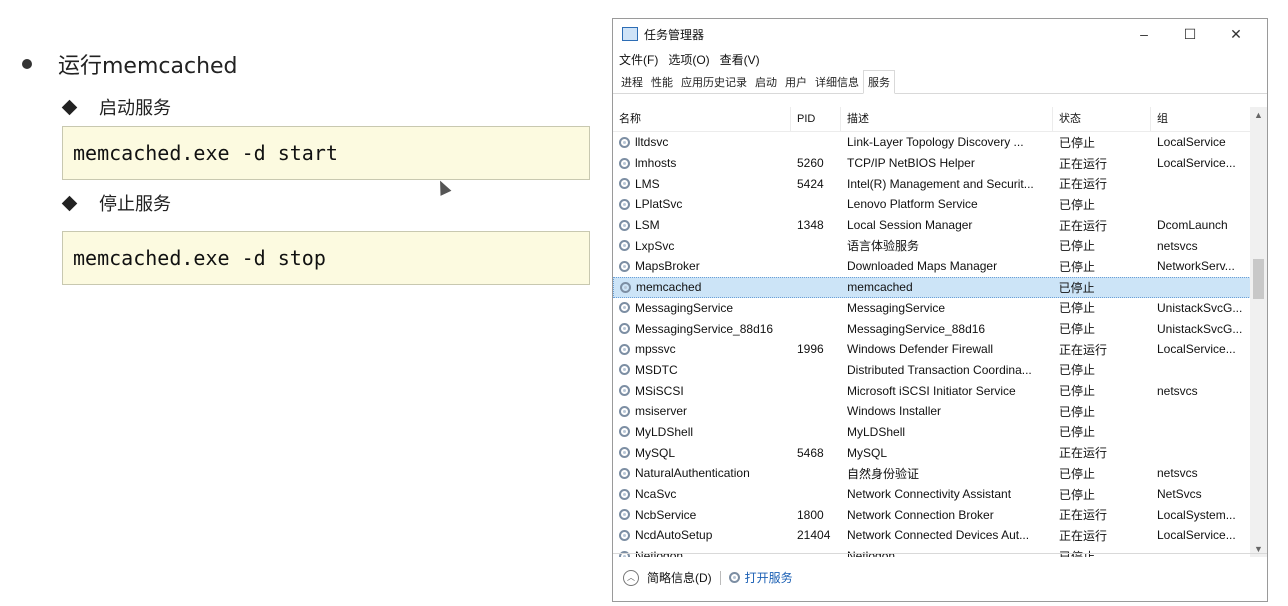  What do you see at coordinates (947, 119) in the screenshot?
I see `column-header-description: 描述` at bounding box center [947, 119].